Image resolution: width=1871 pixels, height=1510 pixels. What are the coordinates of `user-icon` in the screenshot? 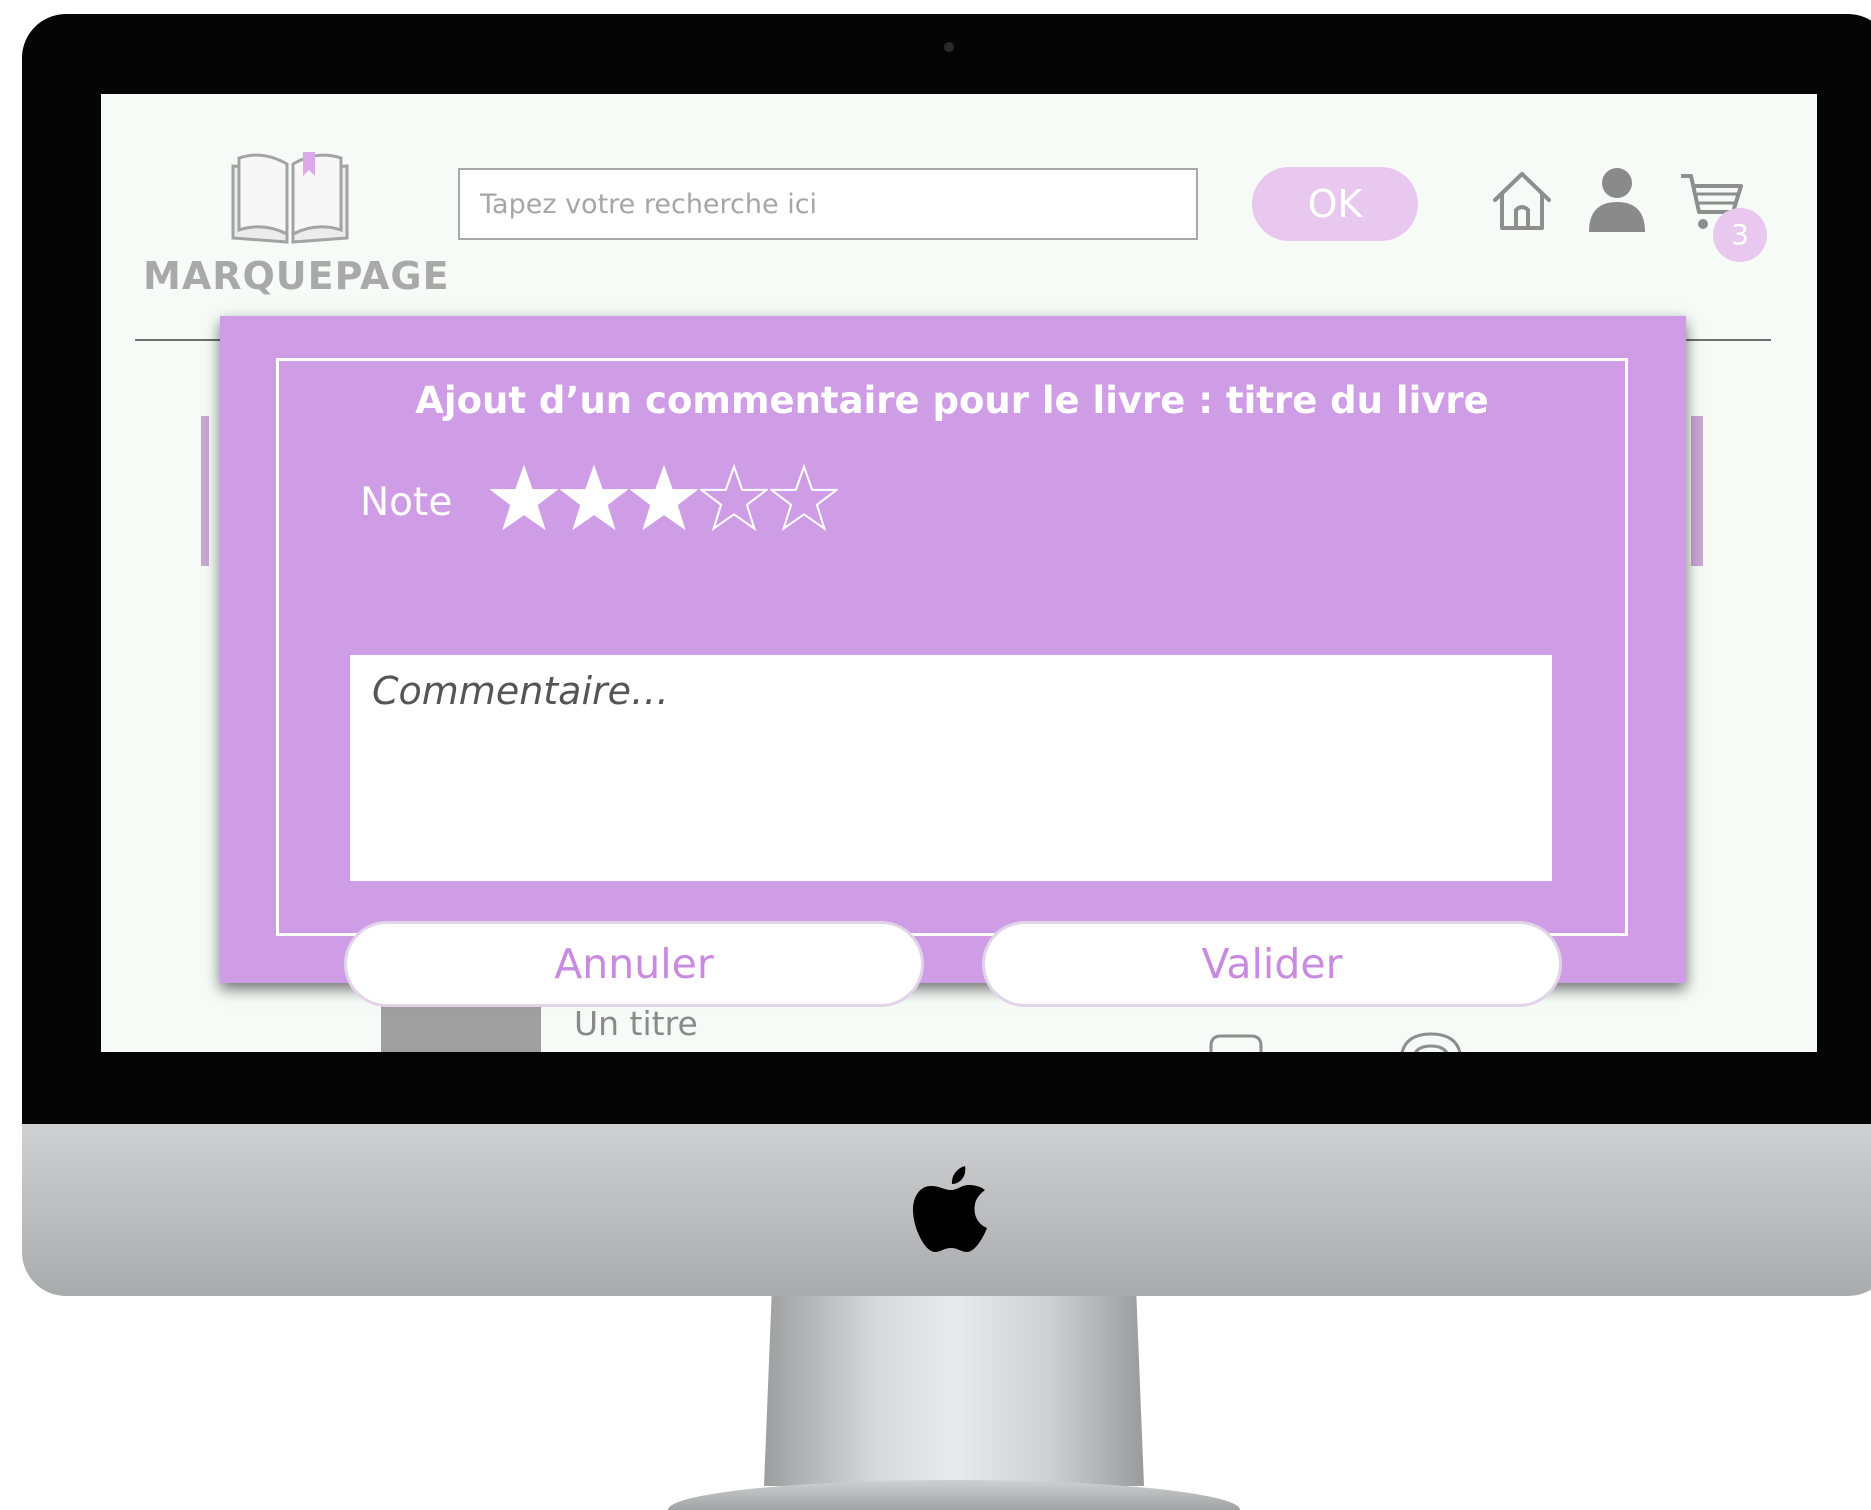 It's located at (1617, 199).